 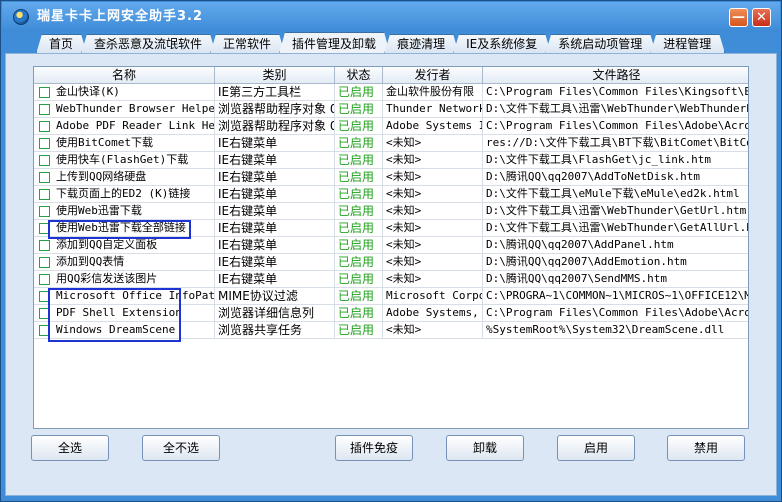 I want to click on close-button: ✕, so click(x=761, y=17).